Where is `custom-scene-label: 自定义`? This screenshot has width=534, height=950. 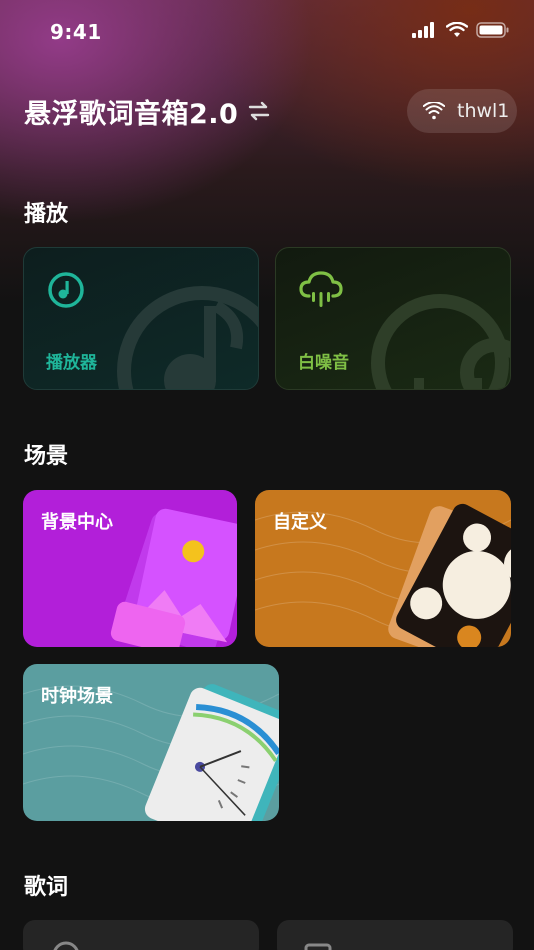 custom-scene-label: 自定义 is located at coordinates (300, 522).